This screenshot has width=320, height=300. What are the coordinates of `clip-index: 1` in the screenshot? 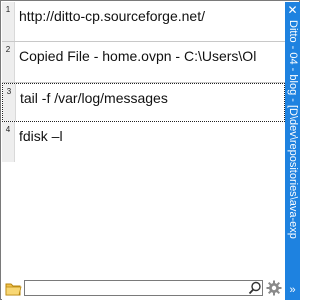 It's located at (8, 21).